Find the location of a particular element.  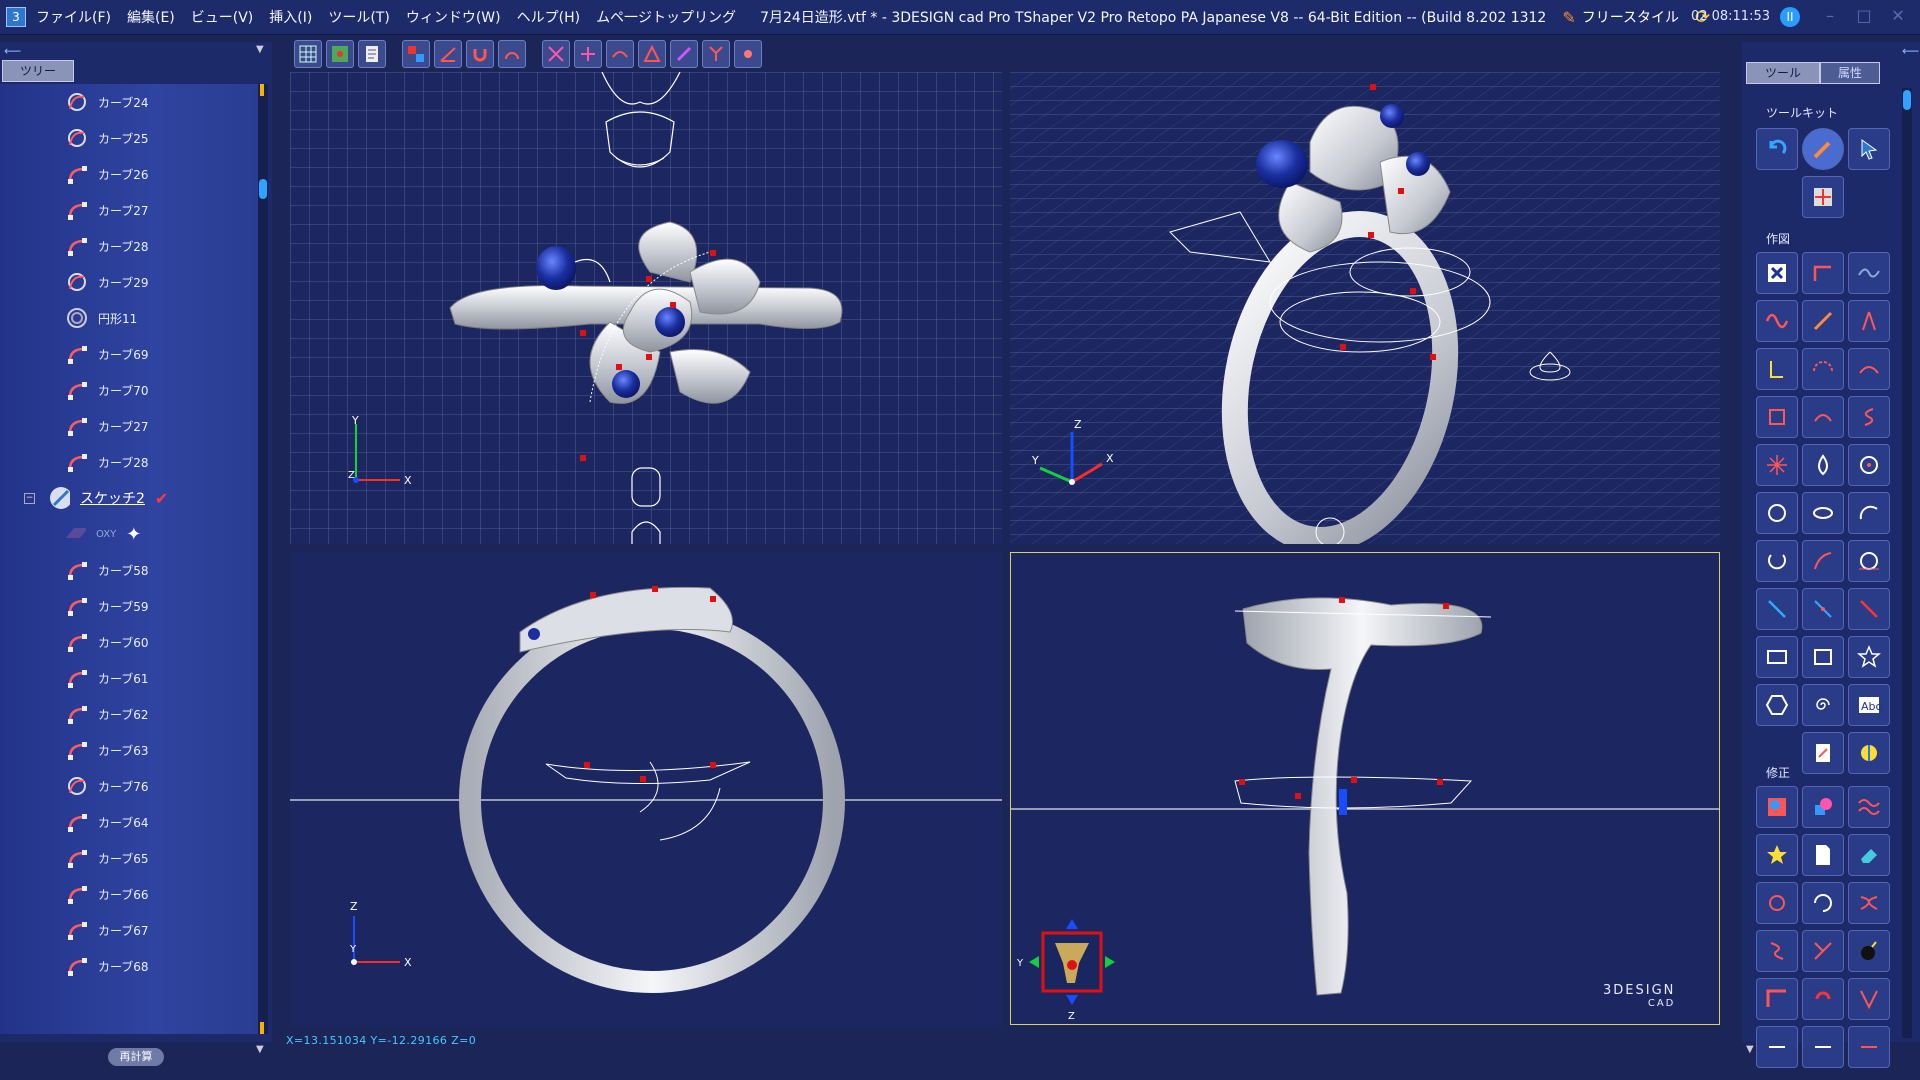

tree-item: カーブ76 is located at coordinates (107, 786).